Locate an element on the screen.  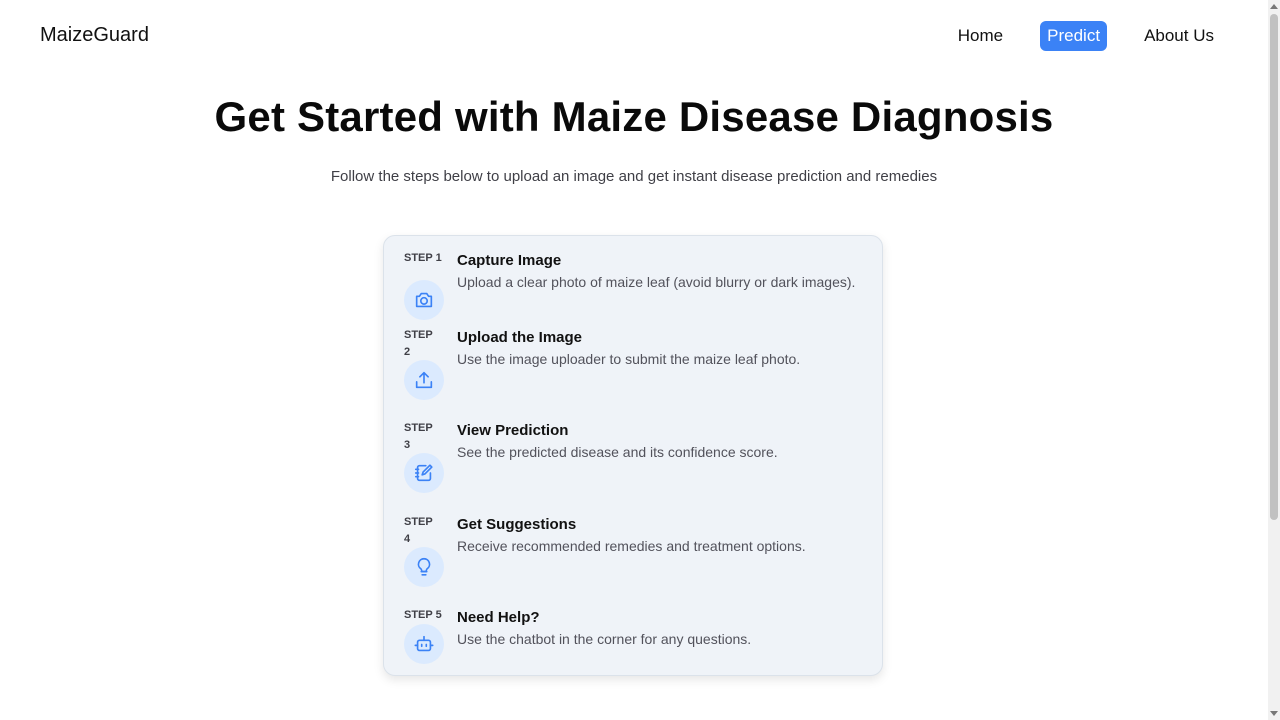
scroll-up-arrow-icon is located at coordinates (1274, 6).